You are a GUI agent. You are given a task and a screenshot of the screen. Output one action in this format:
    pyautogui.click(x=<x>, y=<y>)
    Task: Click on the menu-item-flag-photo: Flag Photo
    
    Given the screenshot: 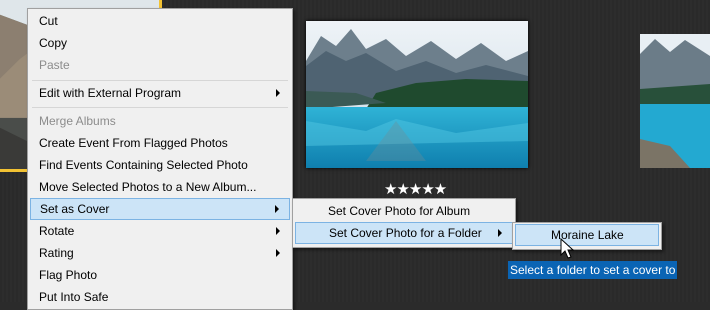 What is the action you would take?
    pyautogui.click(x=160, y=275)
    